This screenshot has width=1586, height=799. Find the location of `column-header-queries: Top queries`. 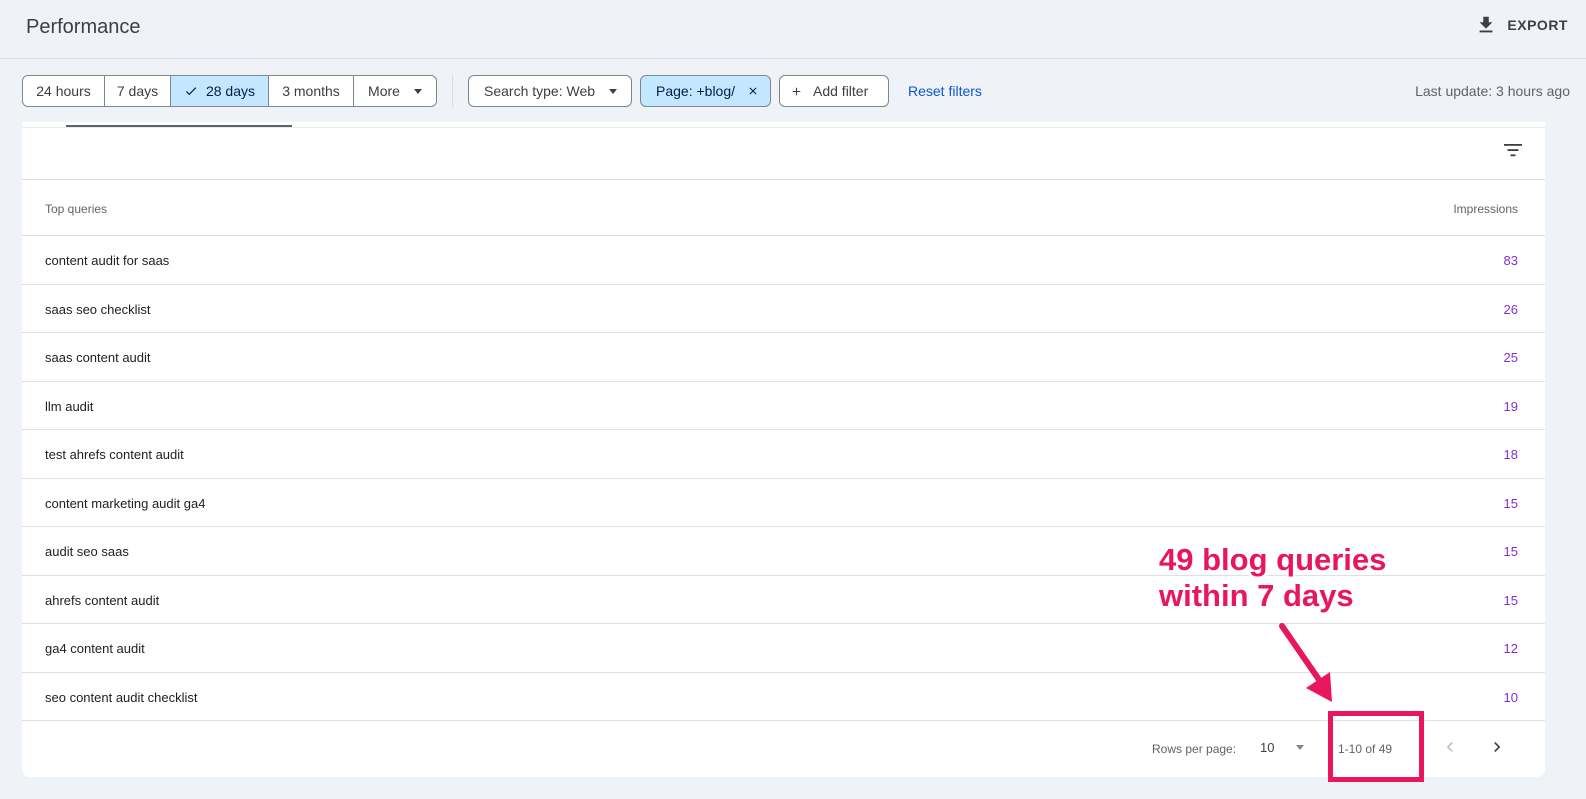

column-header-queries: Top queries is located at coordinates (76, 209).